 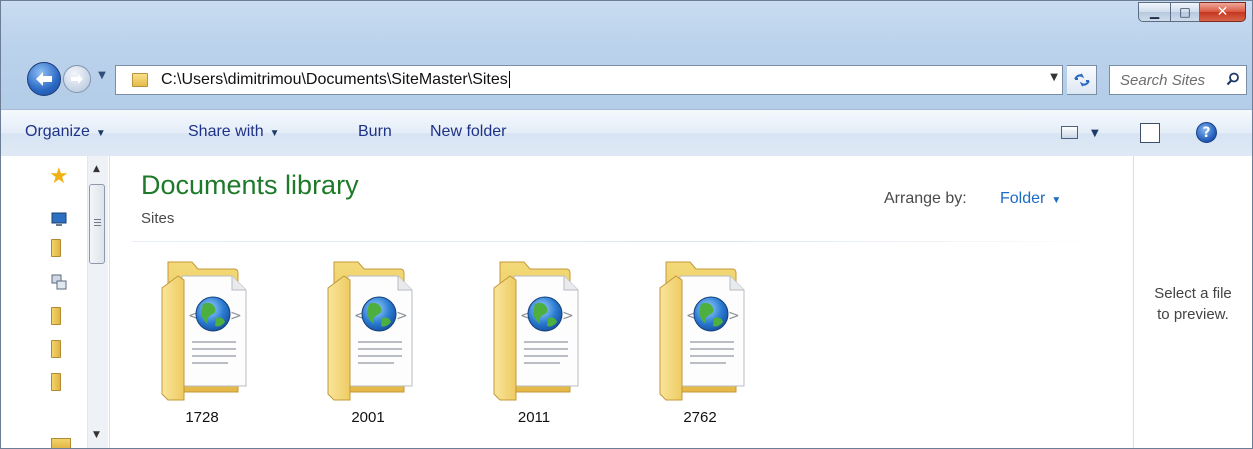 What do you see at coordinates (1030, 199) in the screenshot?
I see `arrange-by-dropdown: Folder ▼` at bounding box center [1030, 199].